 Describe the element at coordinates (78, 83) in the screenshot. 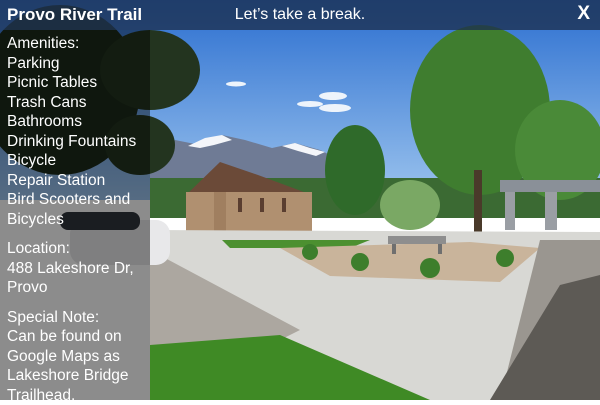

I see `amenity-item: Picnic Tables` at that location.